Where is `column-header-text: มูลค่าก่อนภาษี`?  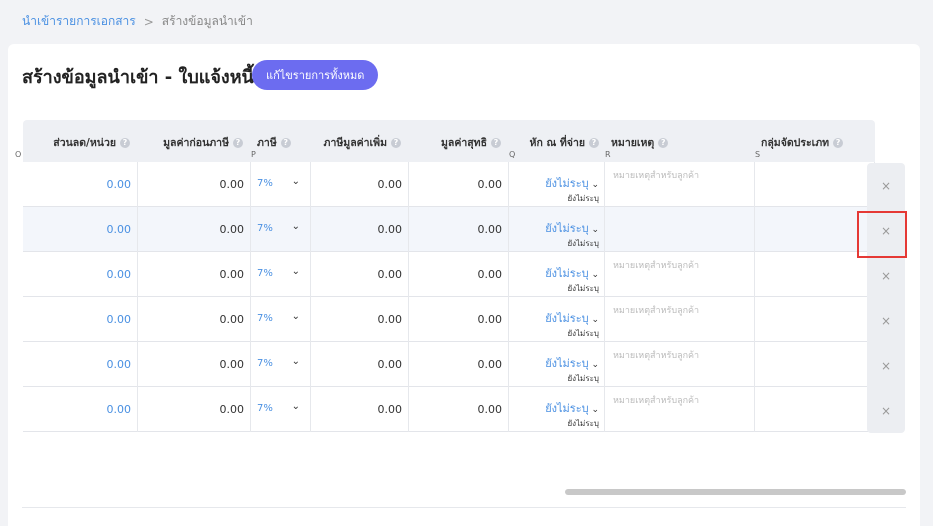 column-header-text: มูลค่าก่อนภาษี is located at coordinates (196, 143).